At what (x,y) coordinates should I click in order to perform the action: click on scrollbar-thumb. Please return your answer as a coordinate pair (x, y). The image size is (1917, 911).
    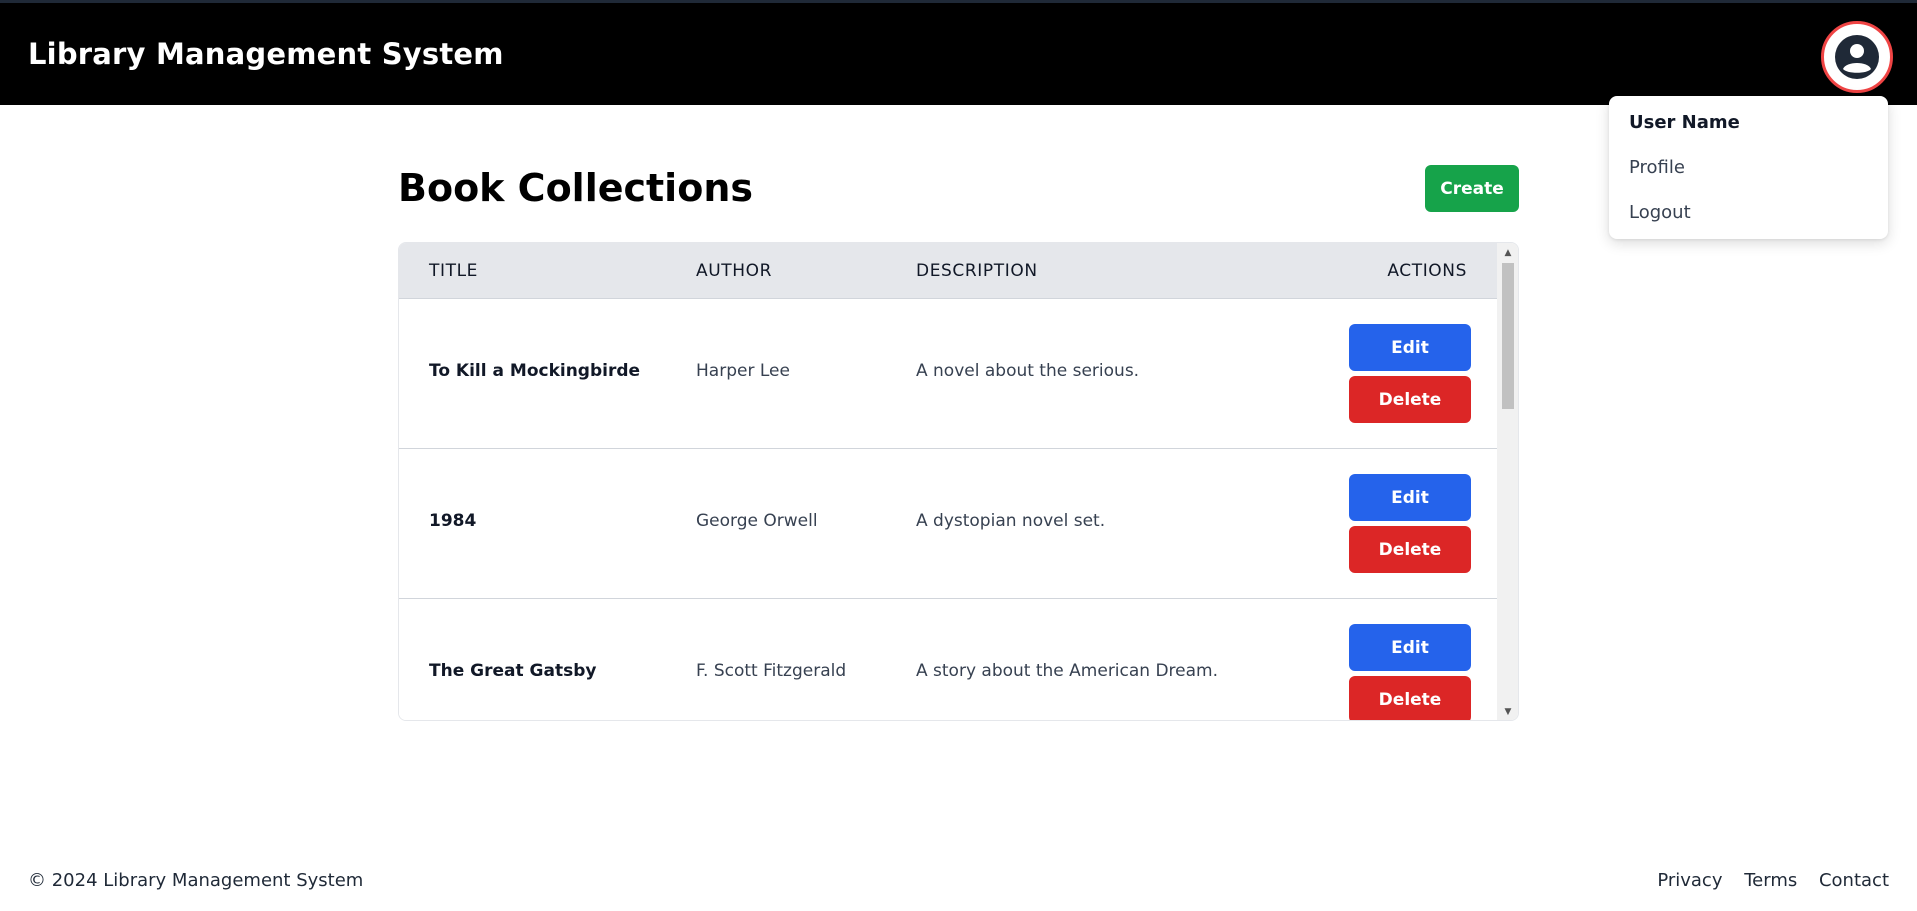
    Looking at the image, I should click on (1508, 336).